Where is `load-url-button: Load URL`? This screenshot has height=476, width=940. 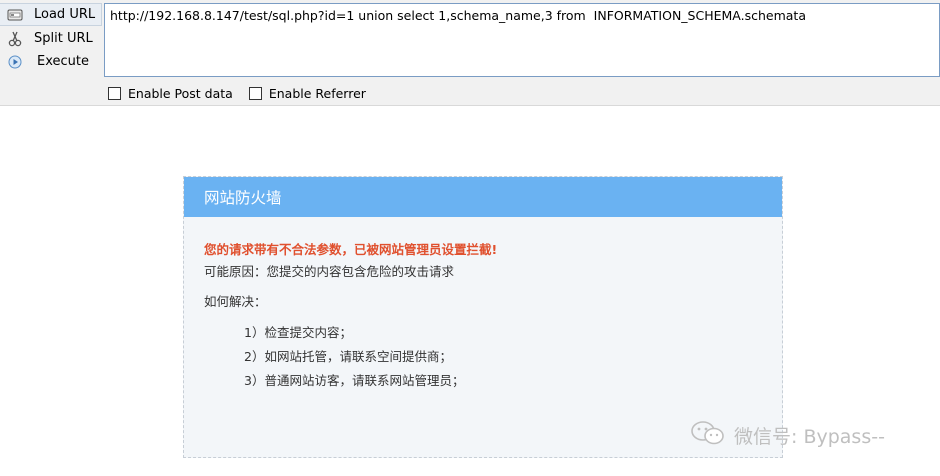
load-url-button: Load URL is located at coordinates (51, 14).